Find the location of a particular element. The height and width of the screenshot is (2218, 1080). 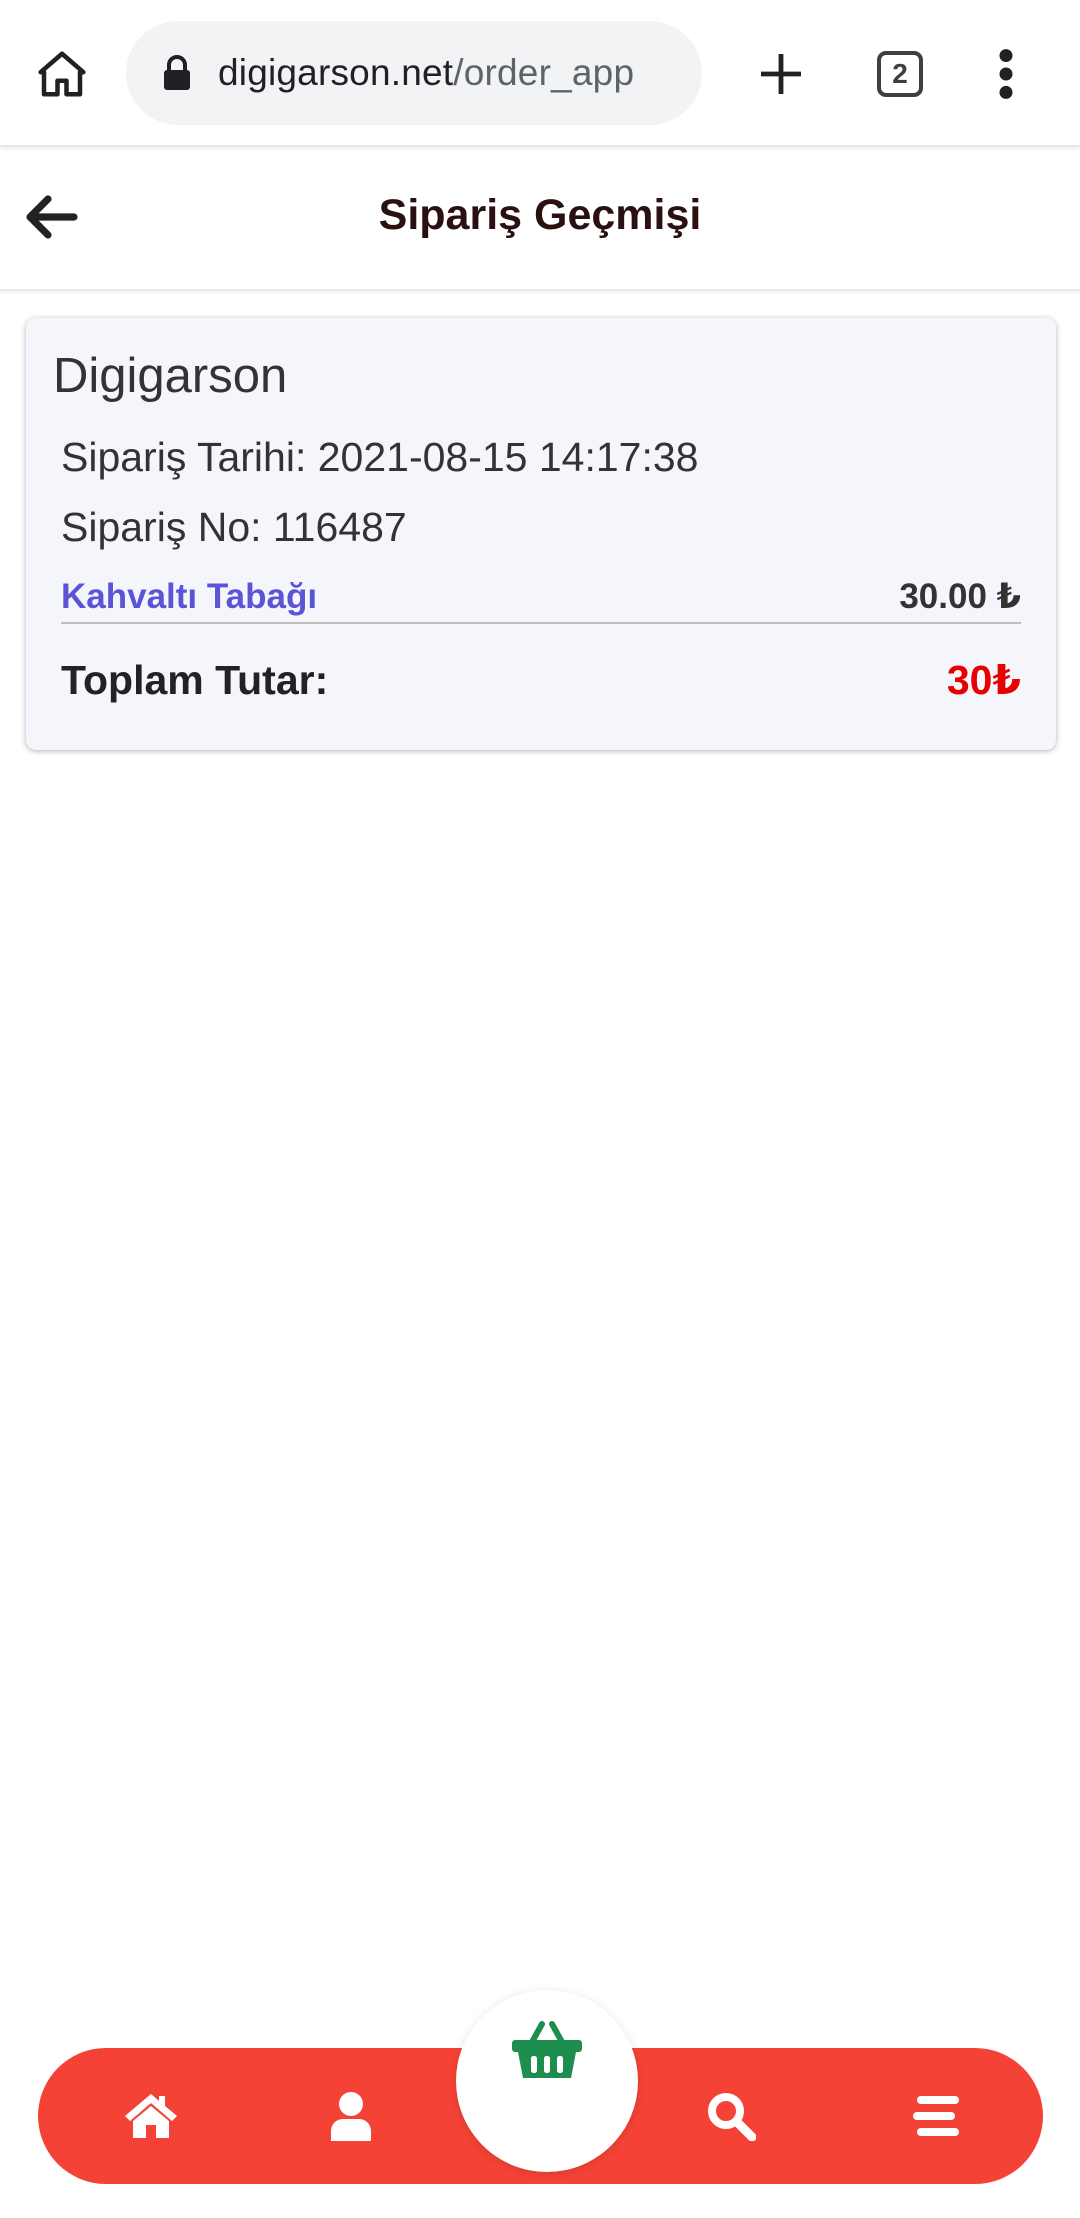

tab-switcher-button: 2 is located at coordinates (900, 74).